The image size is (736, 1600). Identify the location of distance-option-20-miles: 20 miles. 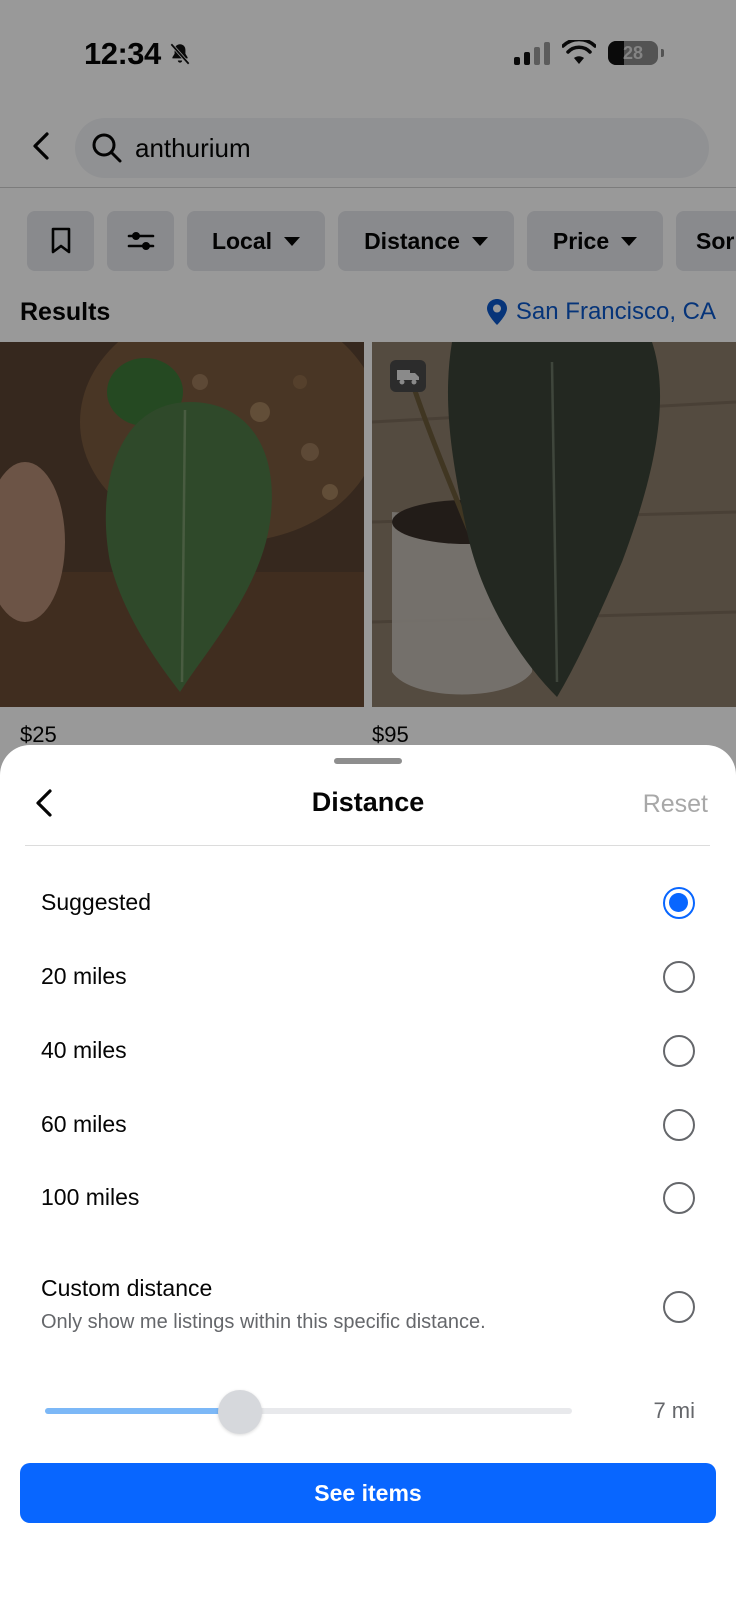
(368, 977).